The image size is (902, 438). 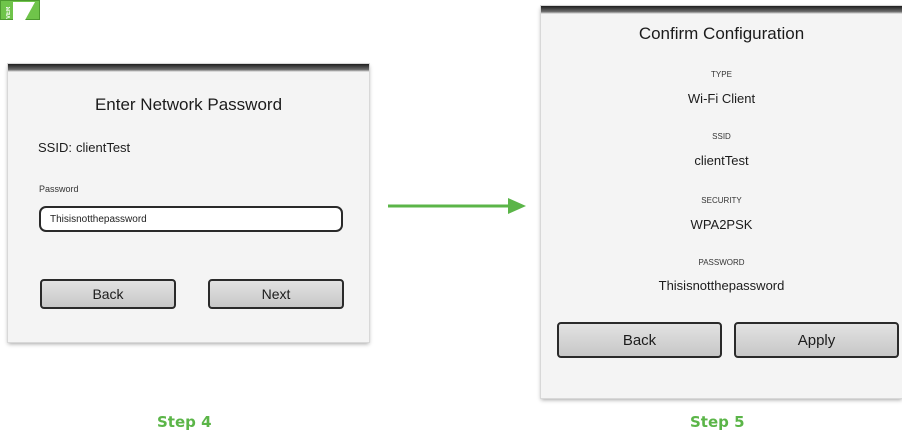 I want to click on step4-caption: Step 4, so click(x=184, y=422).